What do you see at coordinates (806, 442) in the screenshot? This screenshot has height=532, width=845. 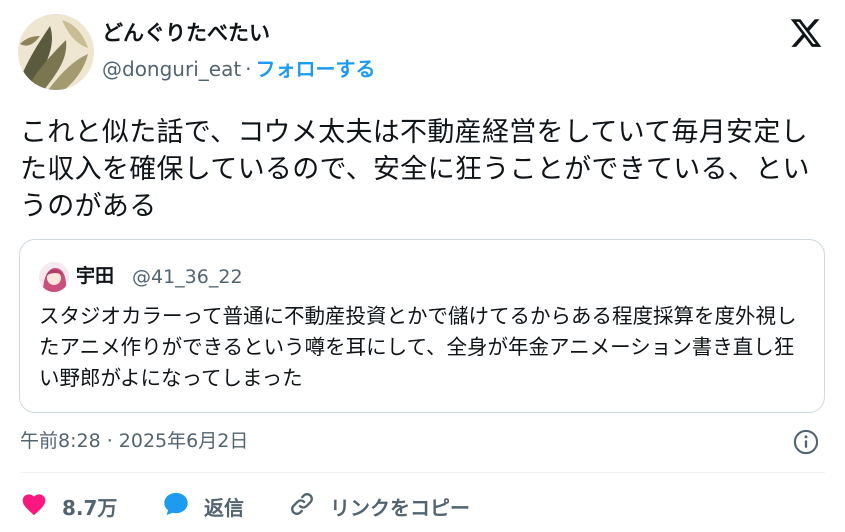 I see `info-icon` at bounding box center [806, 442].